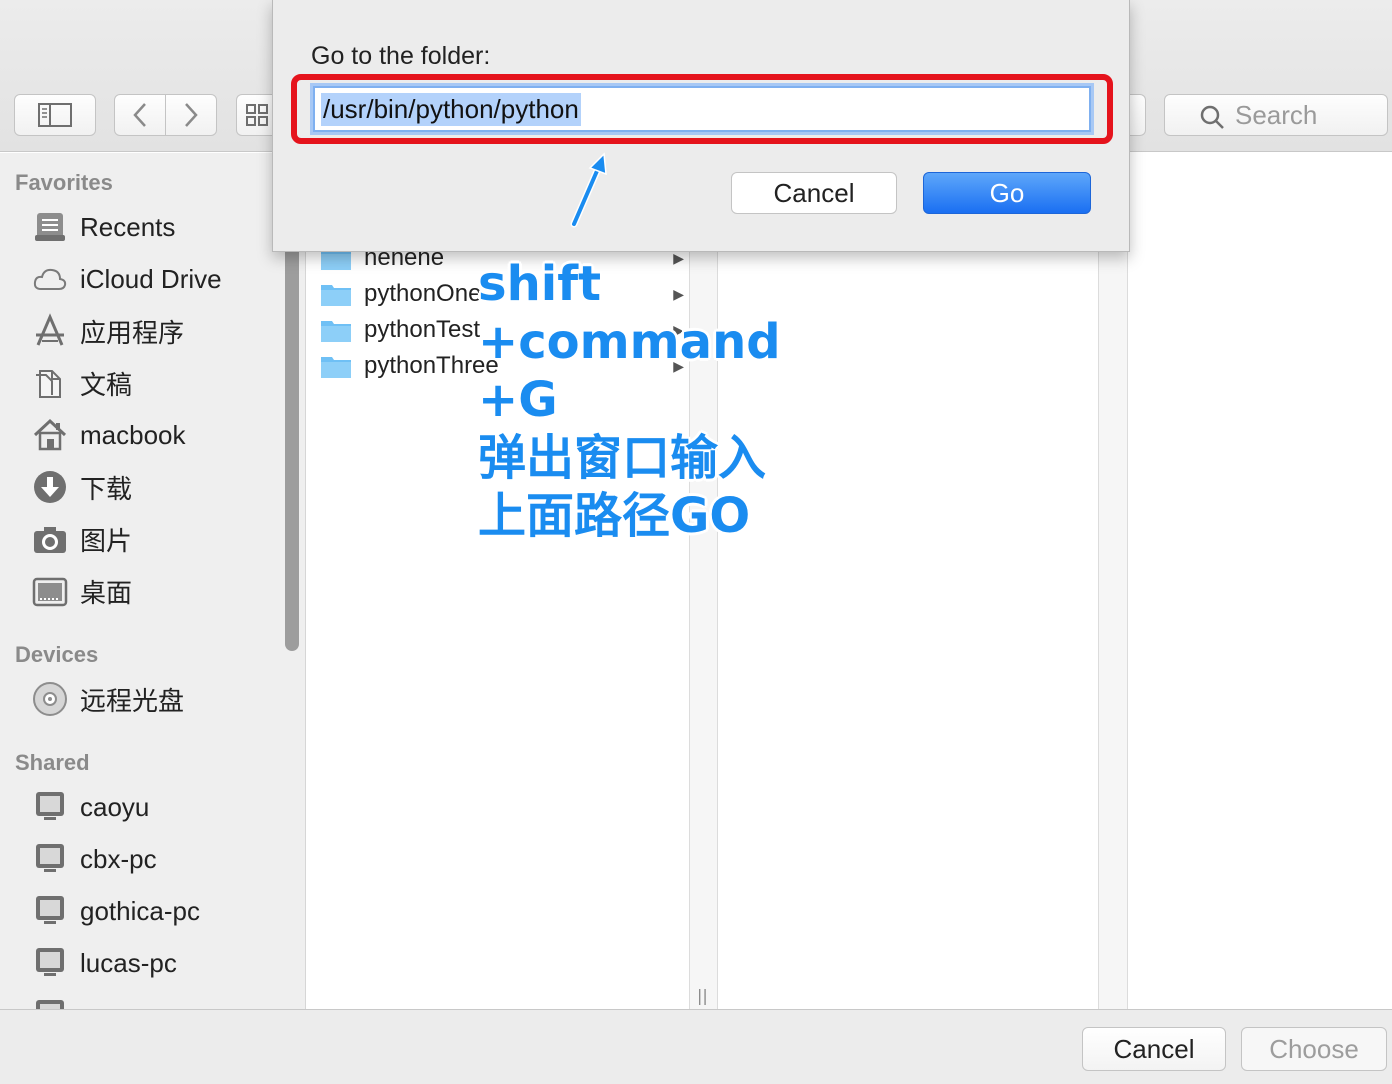 This screenshot has width=1392, height=1084. I want to click on chevron-left-icon, so click(139, 115).